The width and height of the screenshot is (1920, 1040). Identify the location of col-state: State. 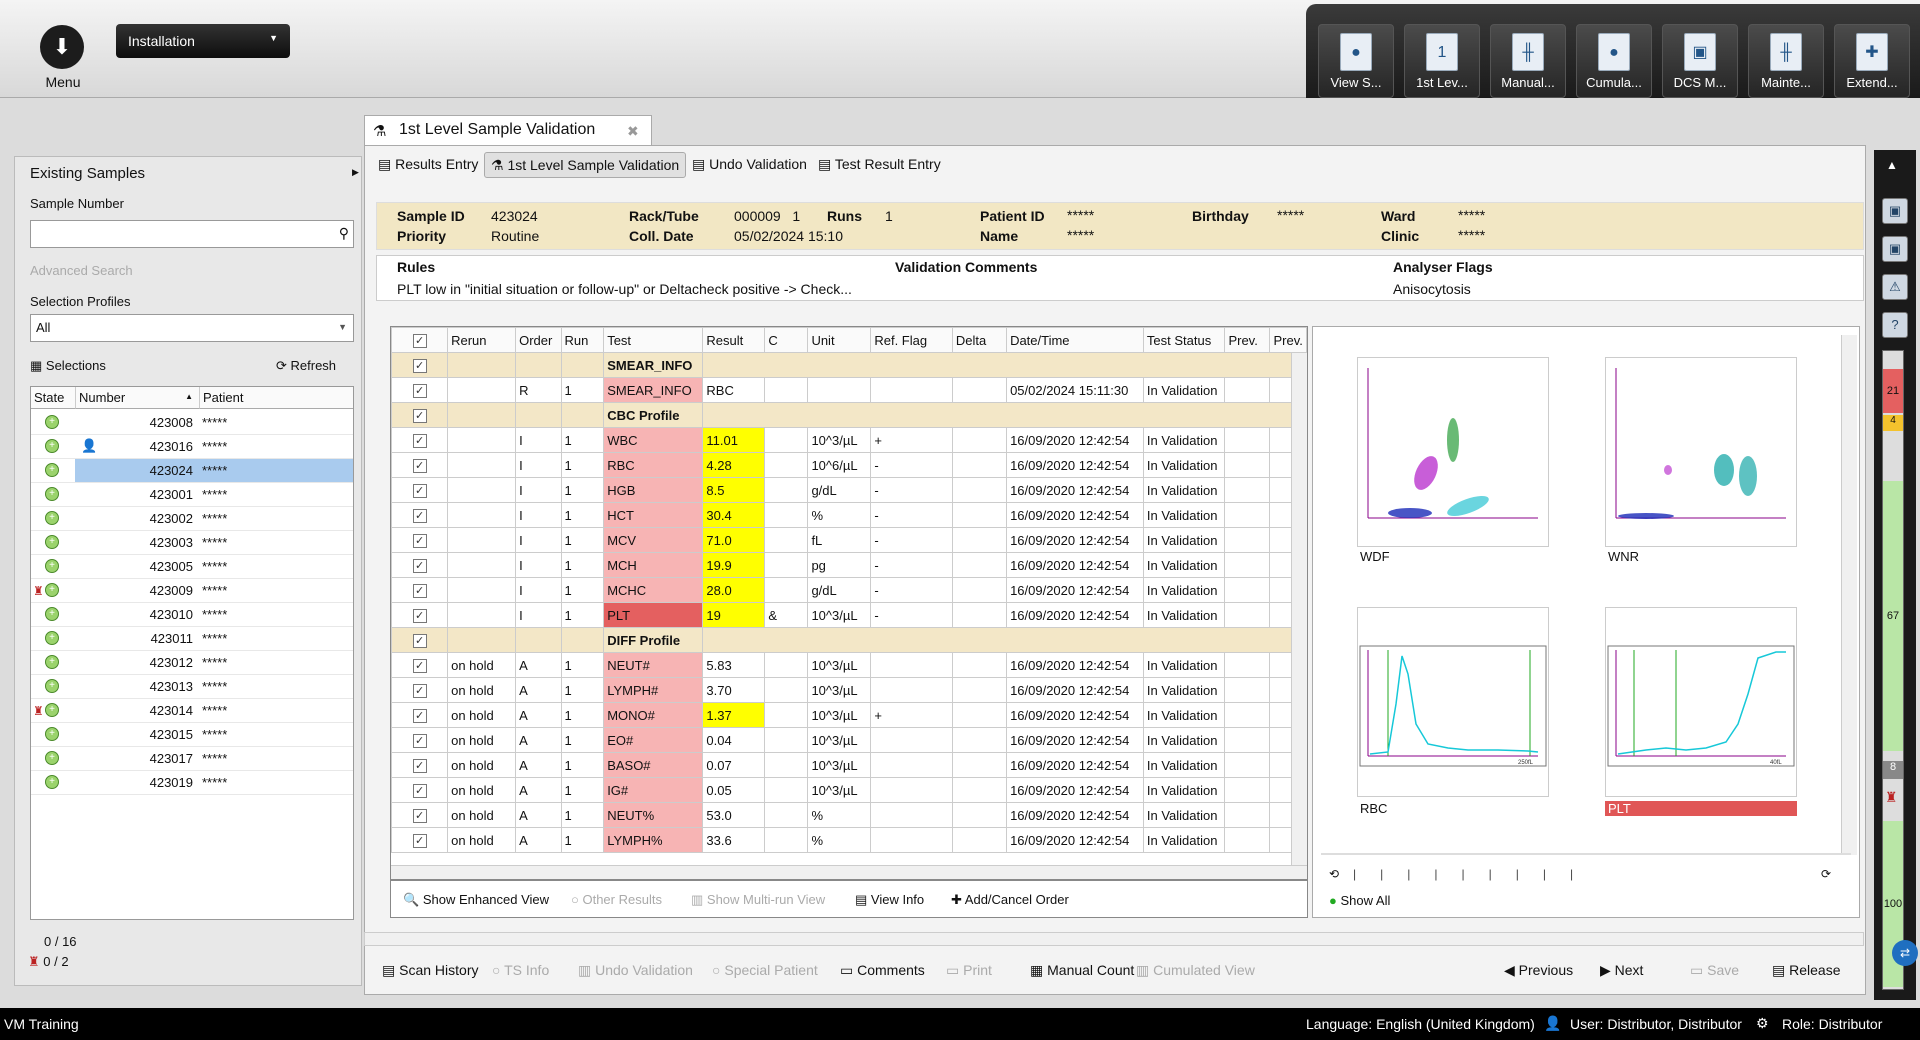
(53, 398).